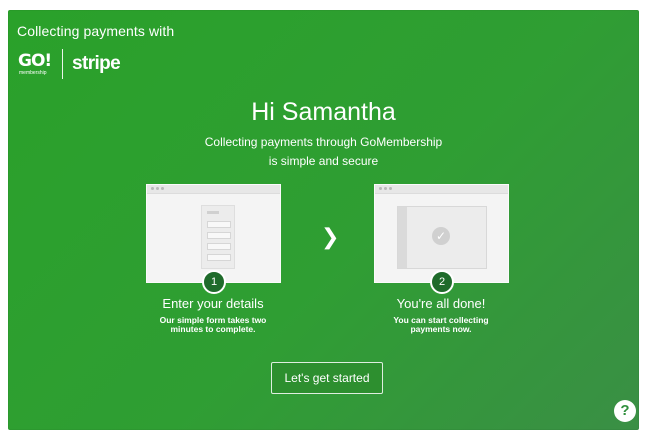 This screenshot has height=434, width=646. Describe the element at coordinates (323, 161) in the screenshot. I see `subtitle-line-2: is simple and secure` at that location.